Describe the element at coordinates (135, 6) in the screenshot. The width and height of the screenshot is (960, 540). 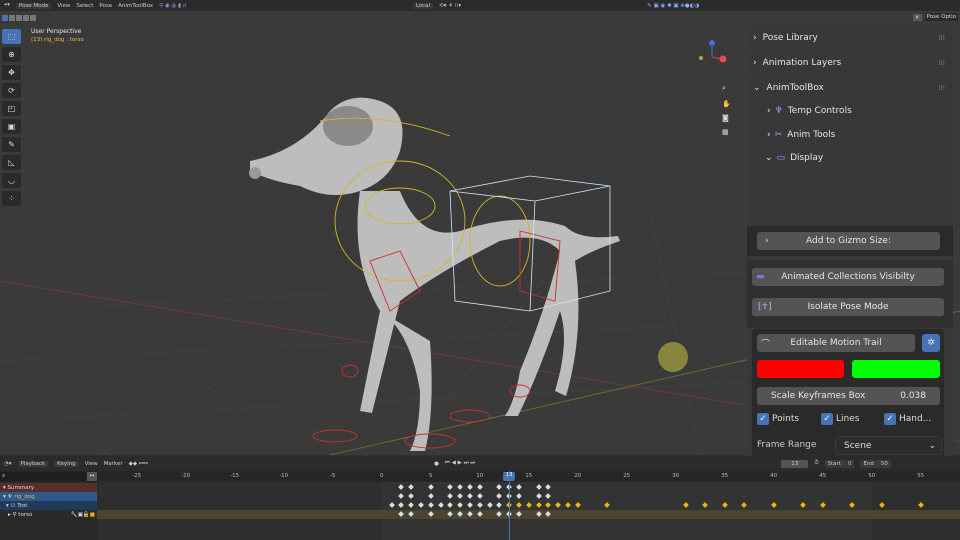
I see `menu-animtoolbox: AnimToolBox` at that location.